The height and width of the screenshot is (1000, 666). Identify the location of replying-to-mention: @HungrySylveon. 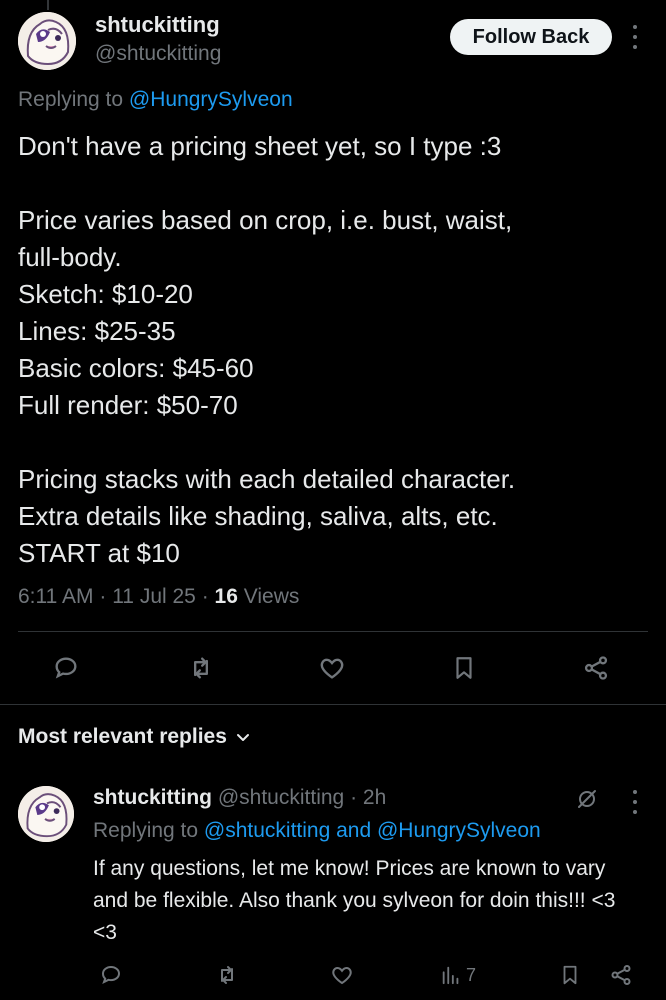
(211, 99).